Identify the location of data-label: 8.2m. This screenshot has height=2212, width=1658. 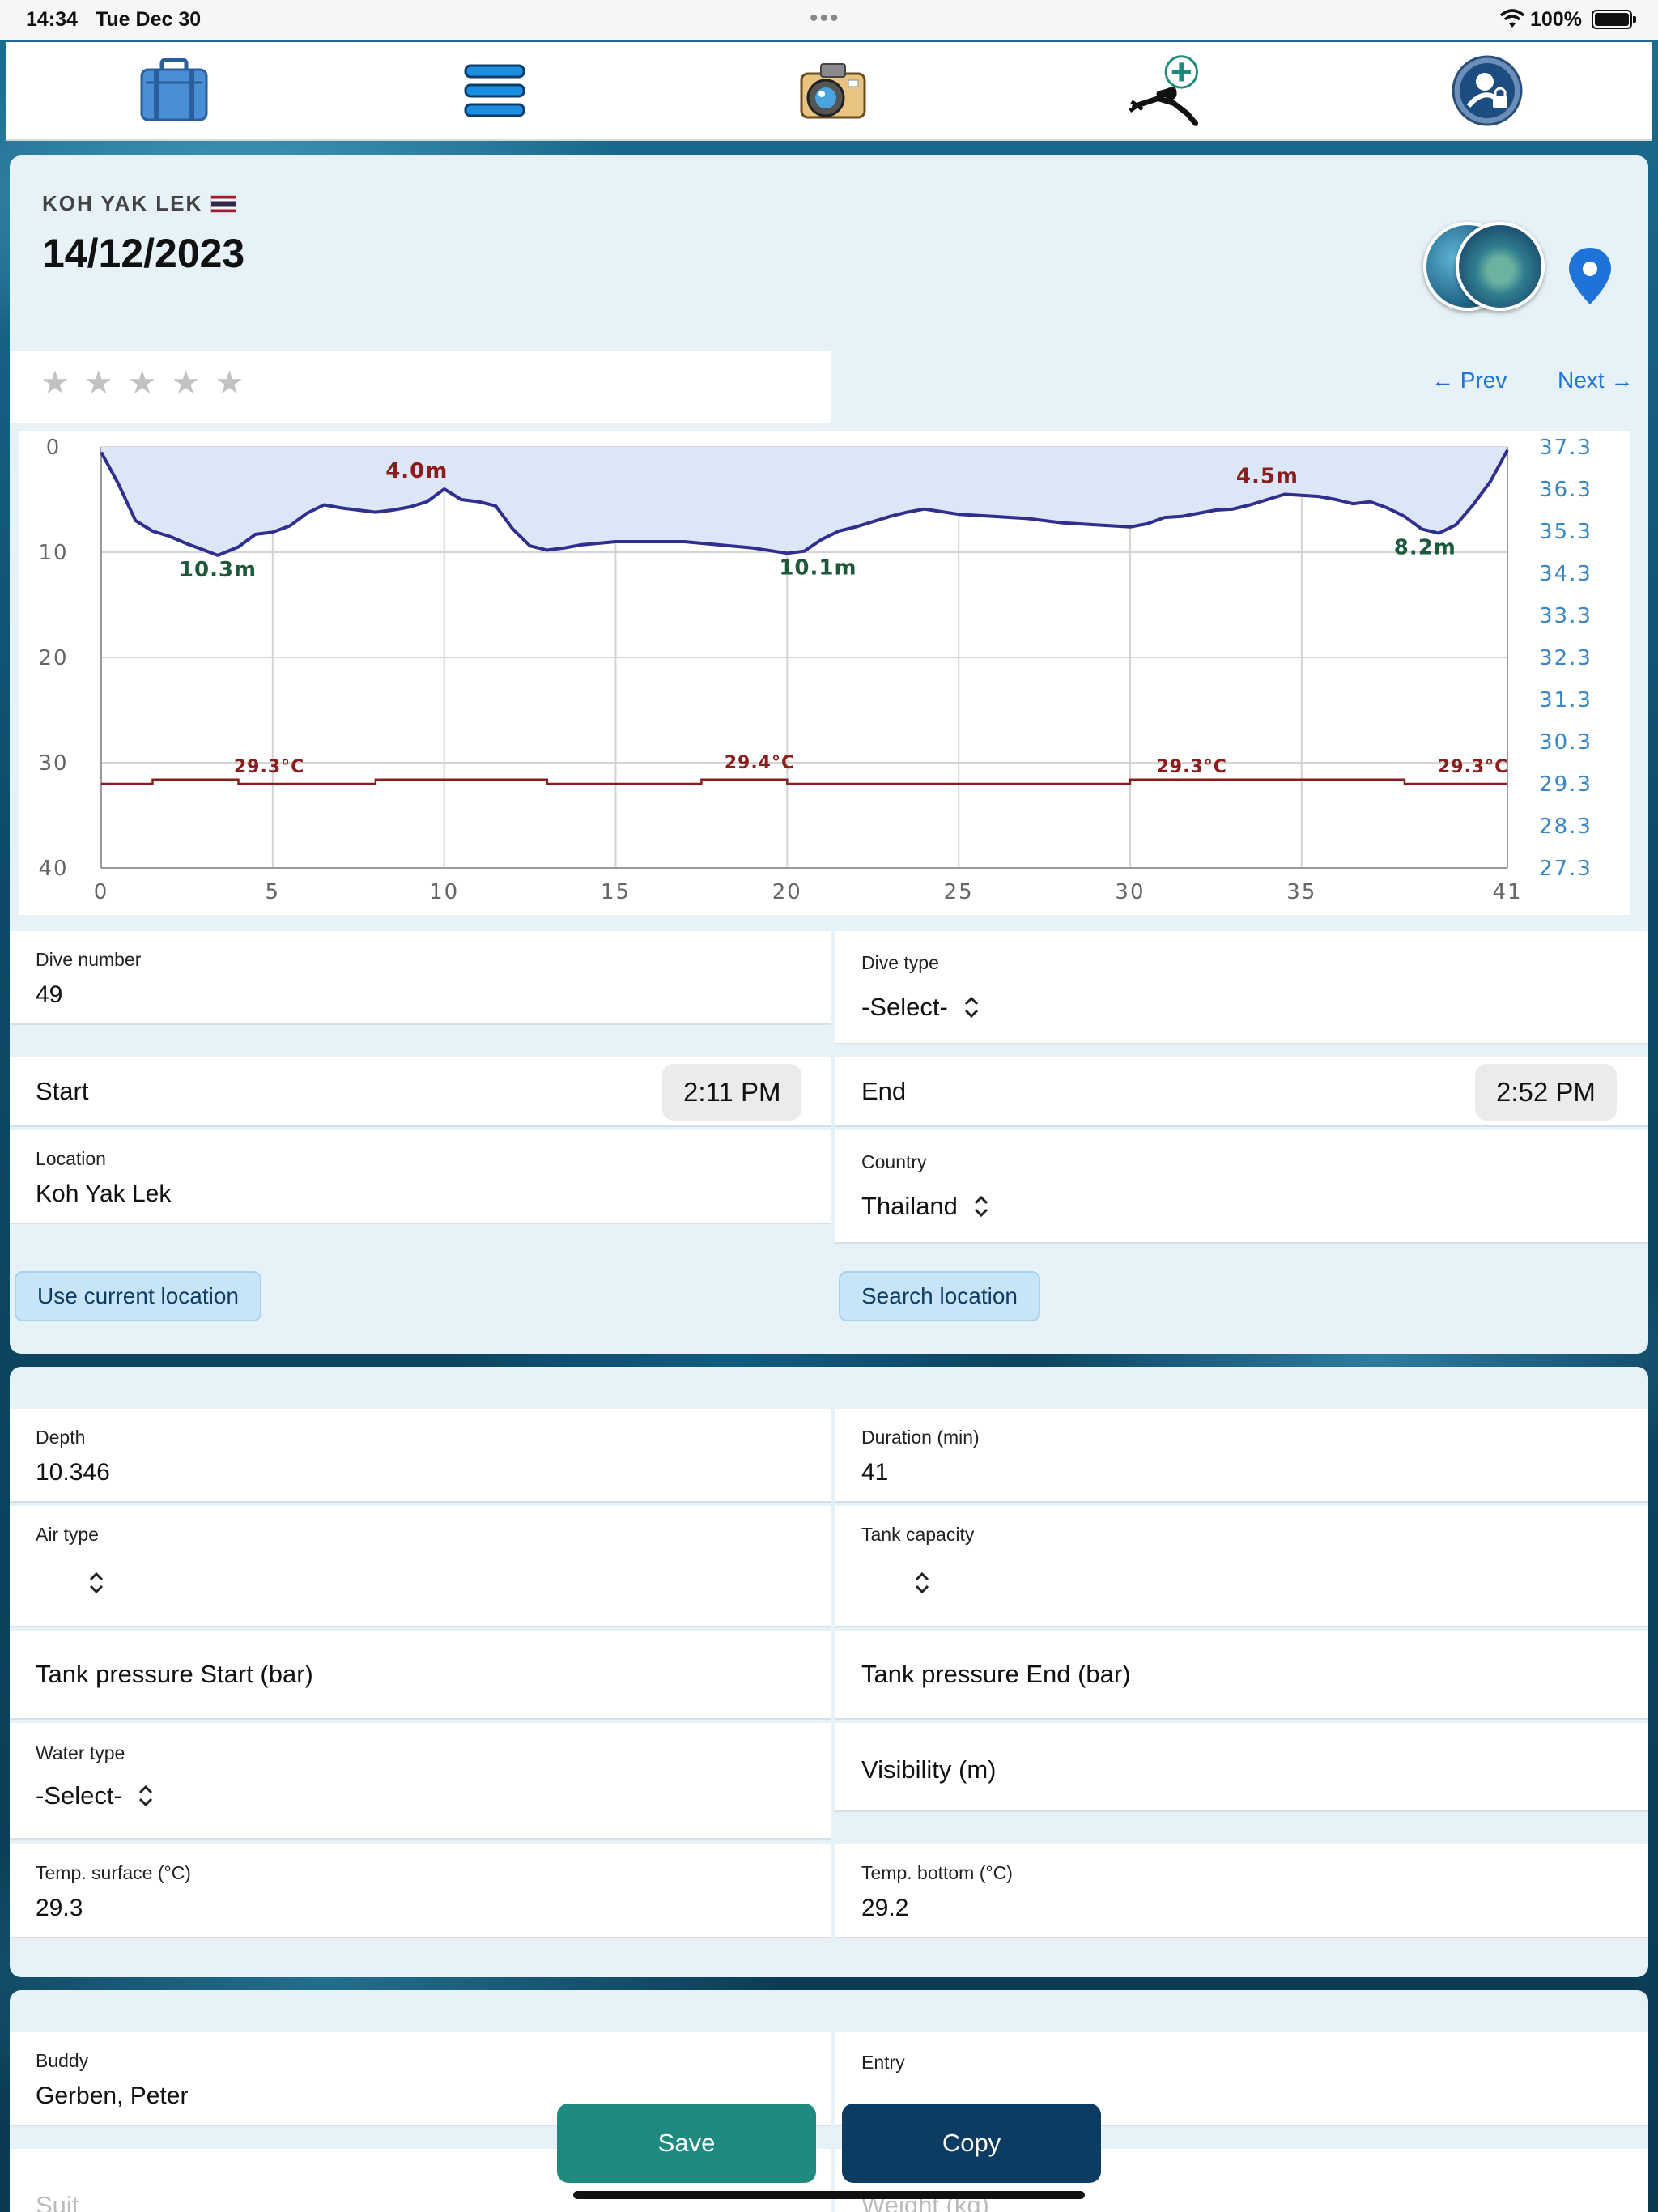
(1425, 548).